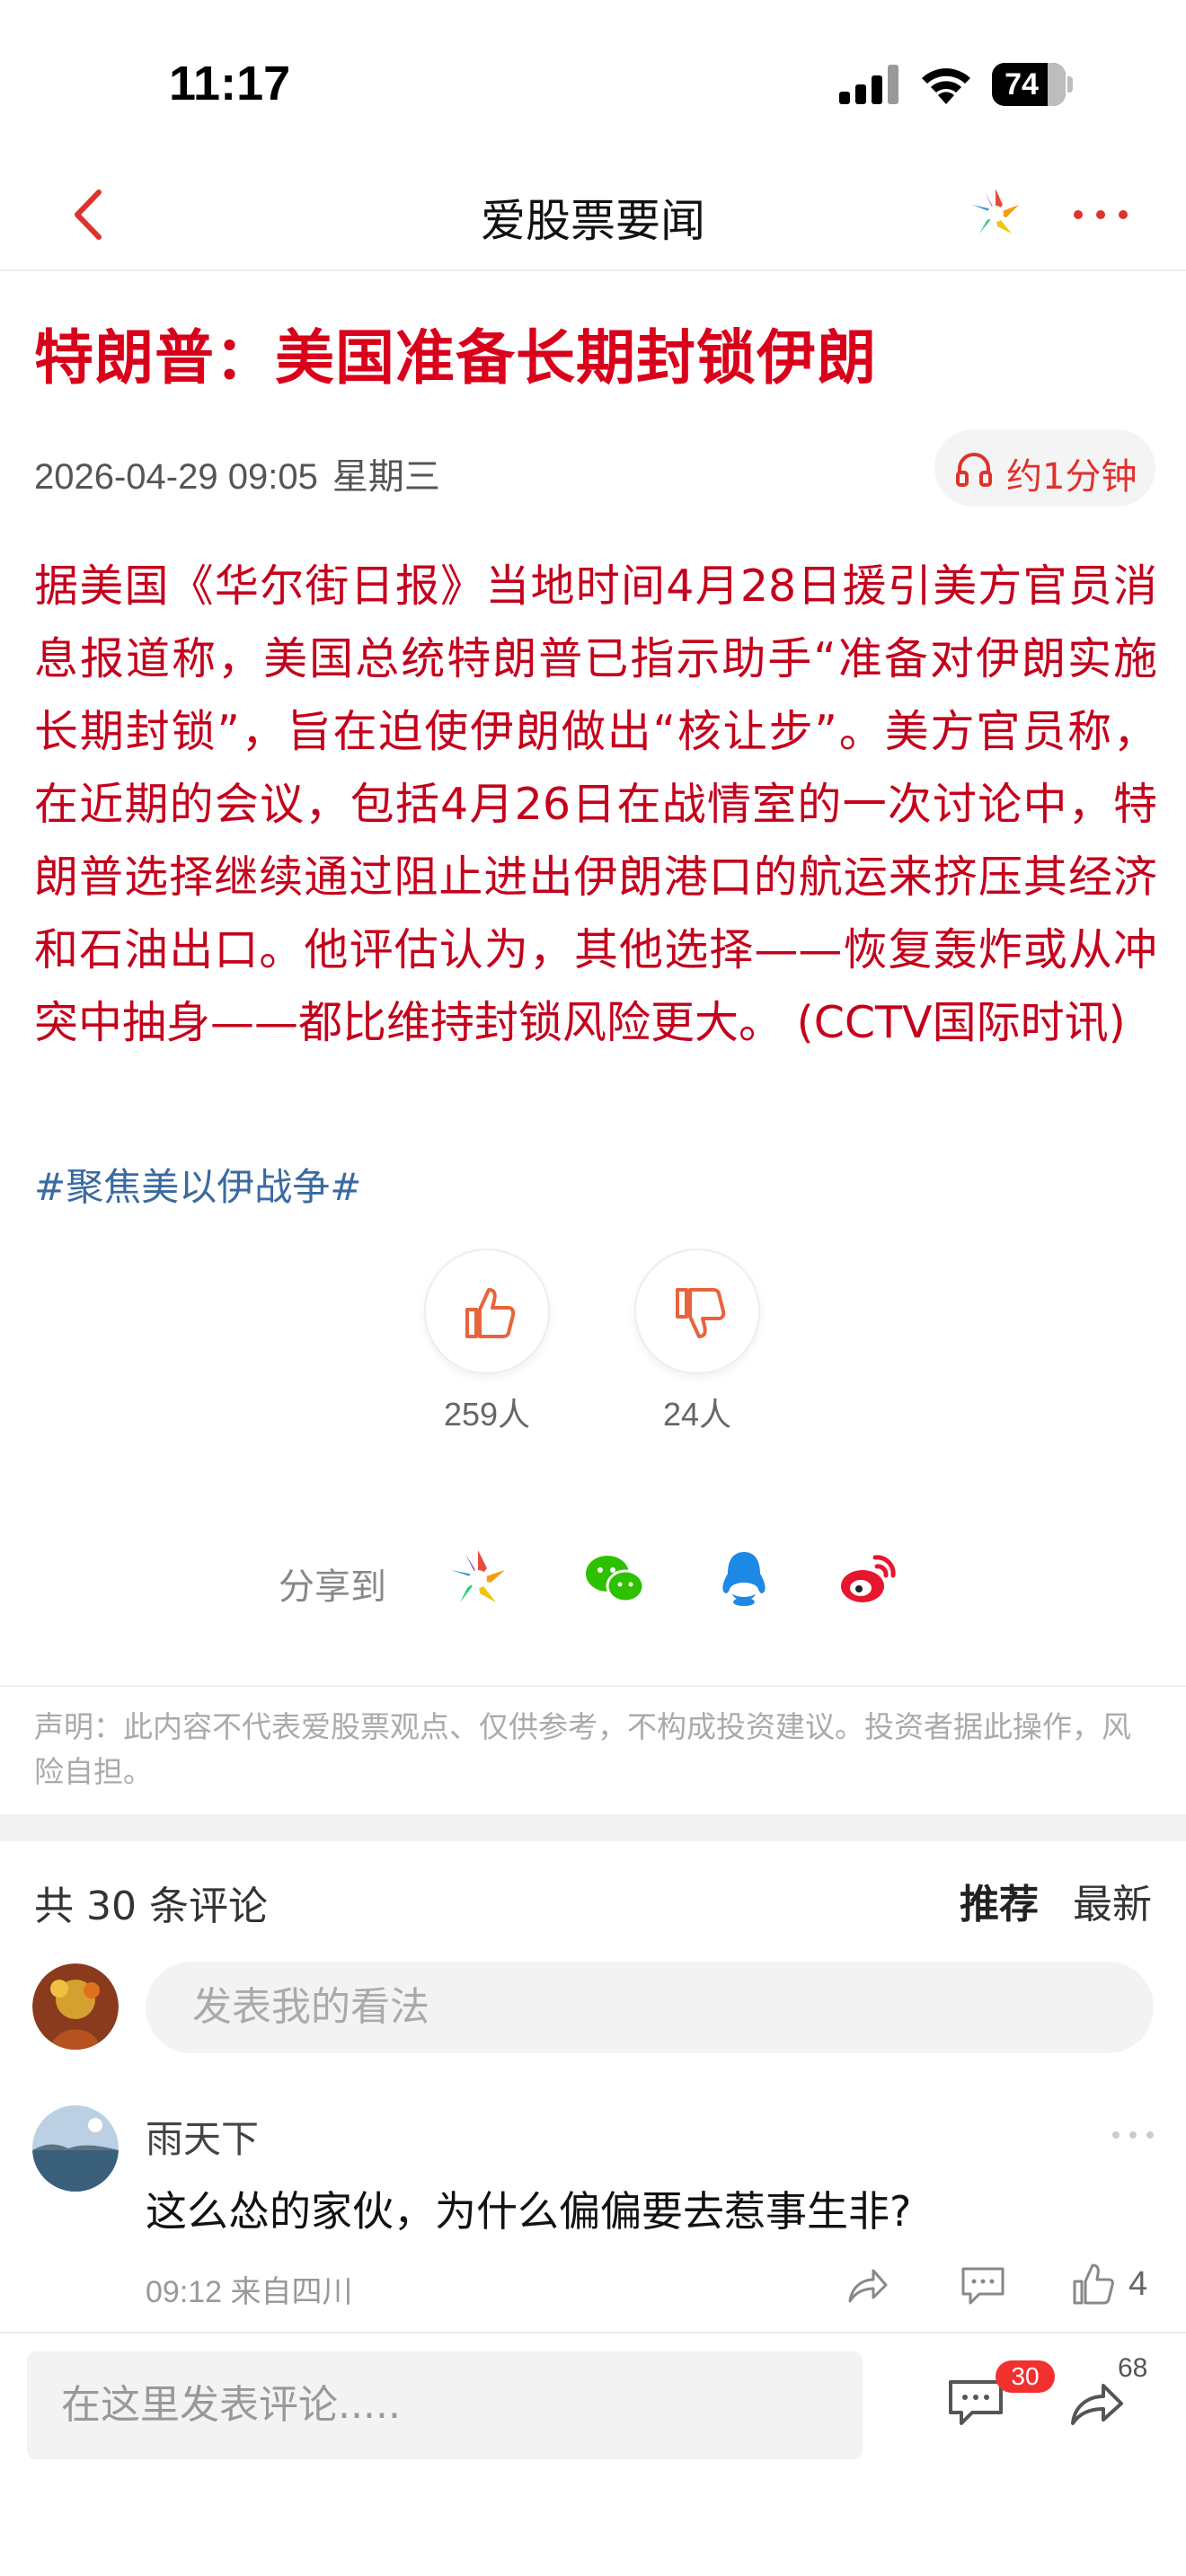 The height and width of the screenshot is (2576, 1186). I want to click on thumbs-up-icon, so click(490, 1313).